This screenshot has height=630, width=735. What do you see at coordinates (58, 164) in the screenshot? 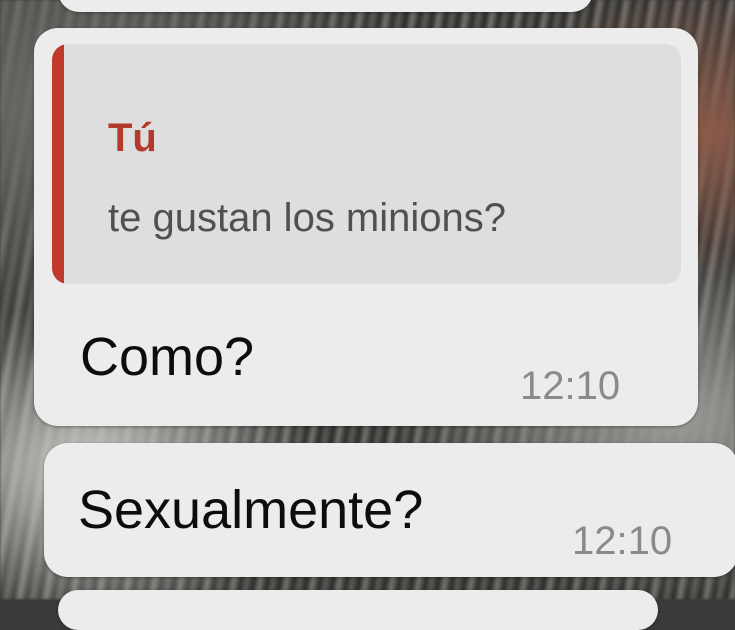
I see `quote-accent-bar` at bounding box center [58, 164].